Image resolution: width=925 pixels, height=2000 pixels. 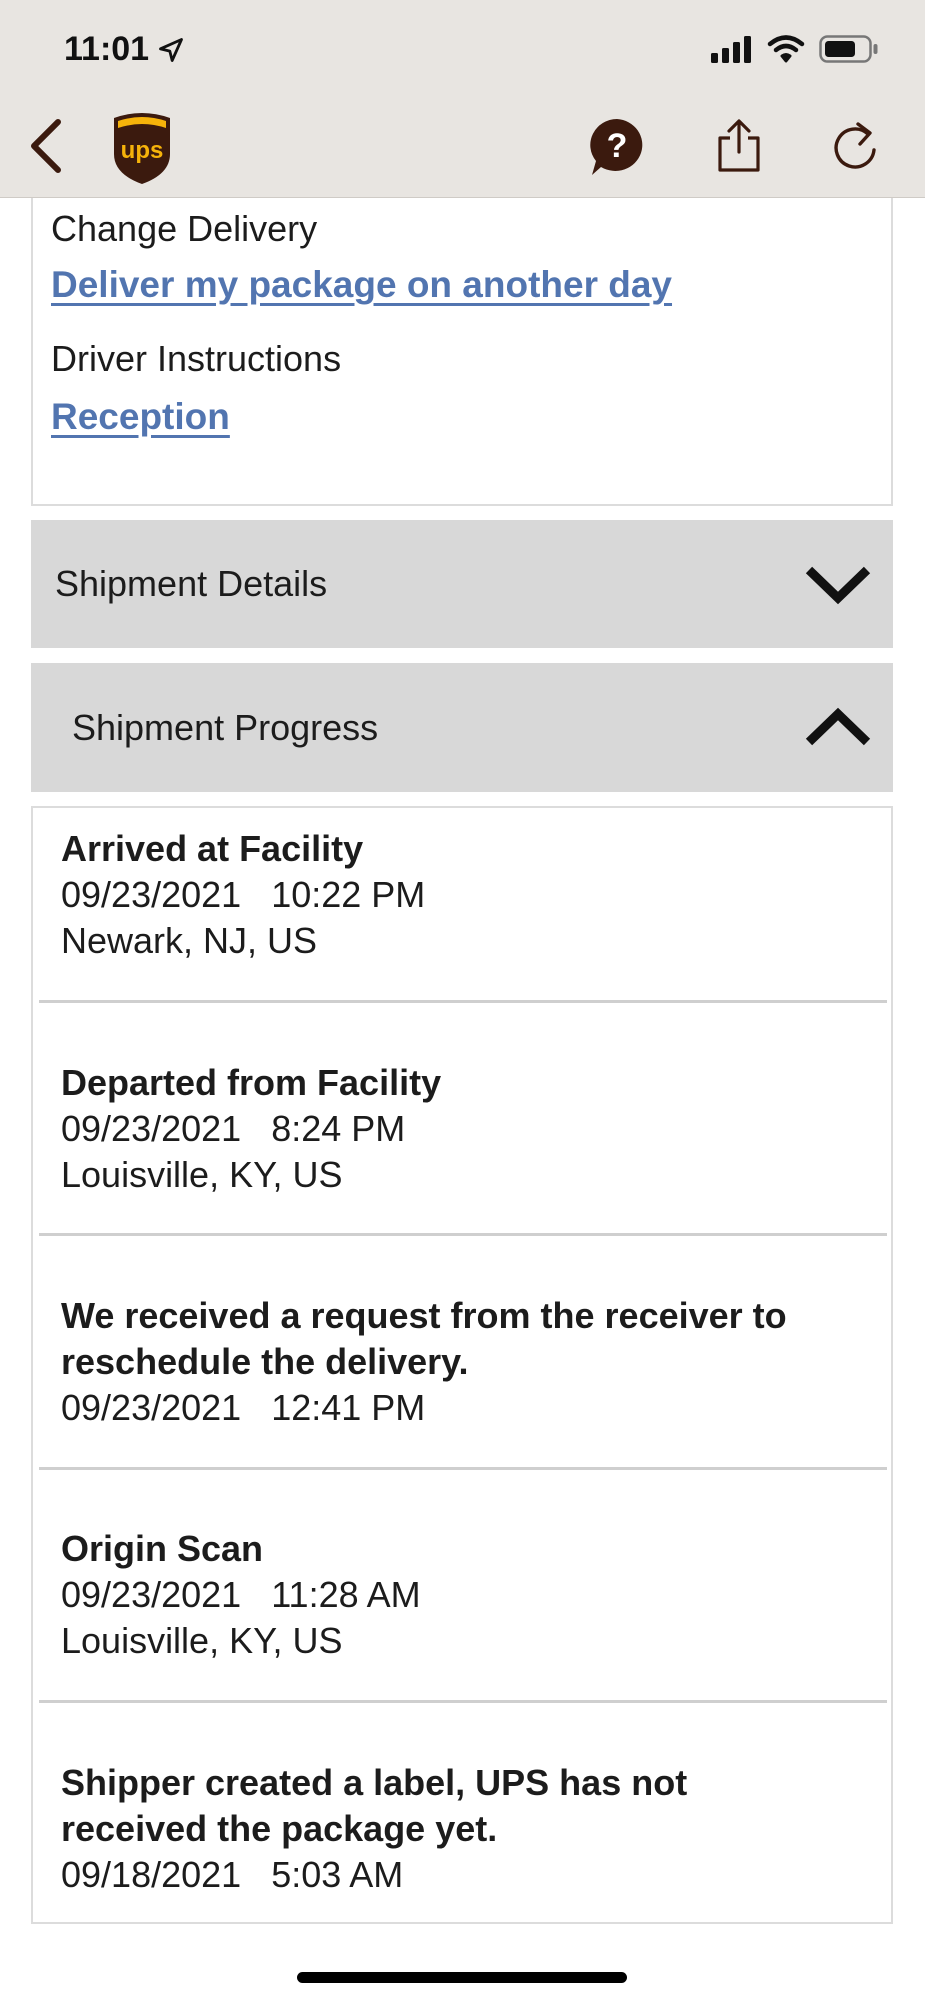 What do you see at coordinates (151, 1874) in the screenshot?
I see `event-date: 09/18/2021` at bounding box center [151, 1874].